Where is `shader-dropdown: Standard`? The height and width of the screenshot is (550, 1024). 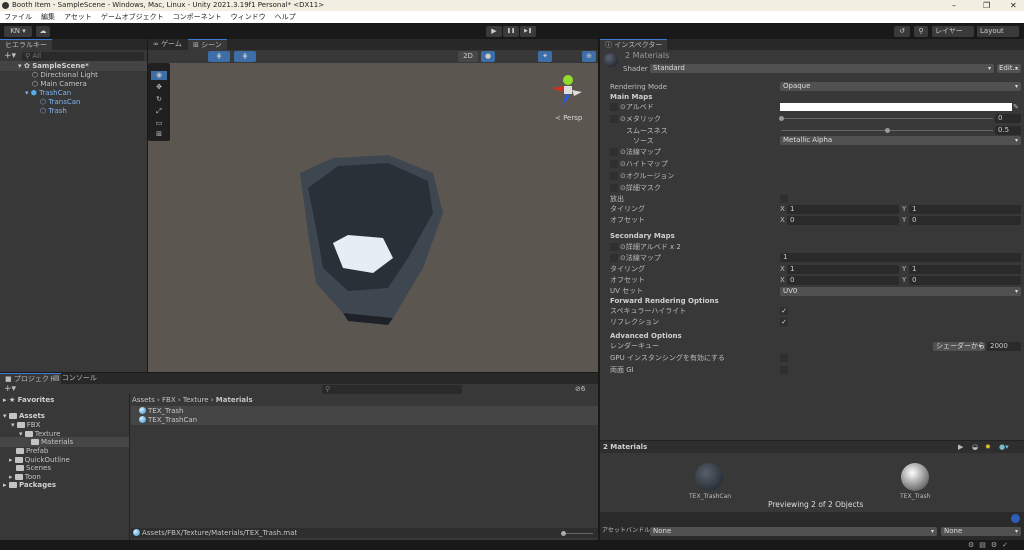
shader-dropdown: Standard is located at coordinates (822, 68).